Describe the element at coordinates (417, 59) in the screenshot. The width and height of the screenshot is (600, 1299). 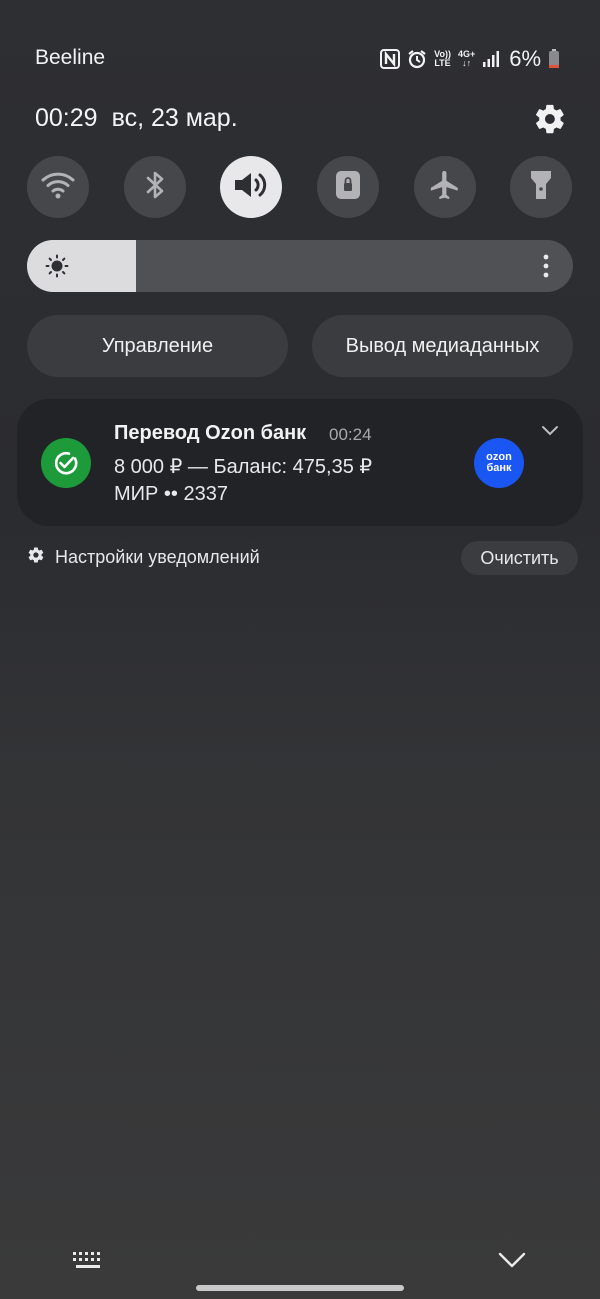
I see `alarm-icon` at that location.